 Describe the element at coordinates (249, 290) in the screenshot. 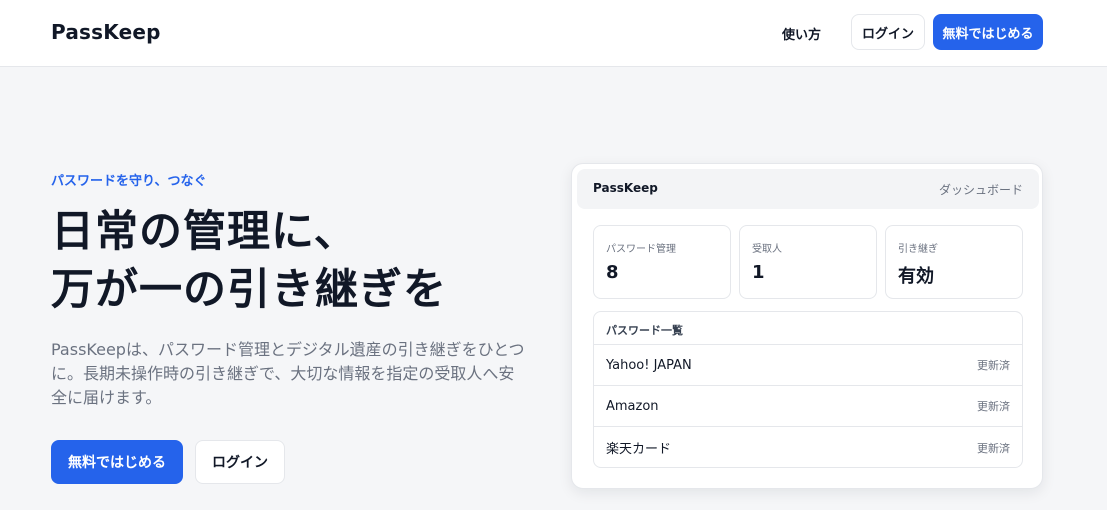

I see `hero-title-line-2: 万が一の引き継ぎを` at that location.